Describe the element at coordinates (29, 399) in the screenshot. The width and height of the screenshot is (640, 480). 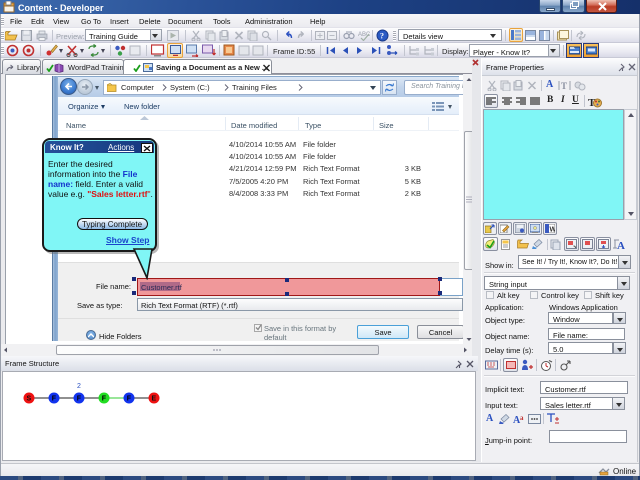
I see `svg-text: S` at that location.